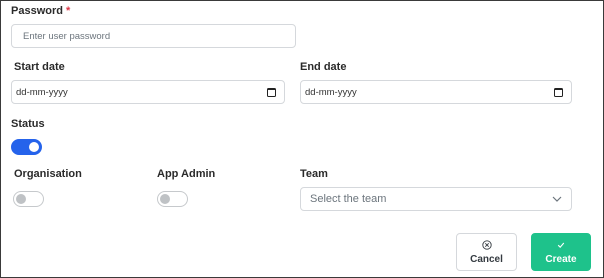 This screenshot has height=278, width=604. I want to click on app-admin-toggle, so click(172, 199).